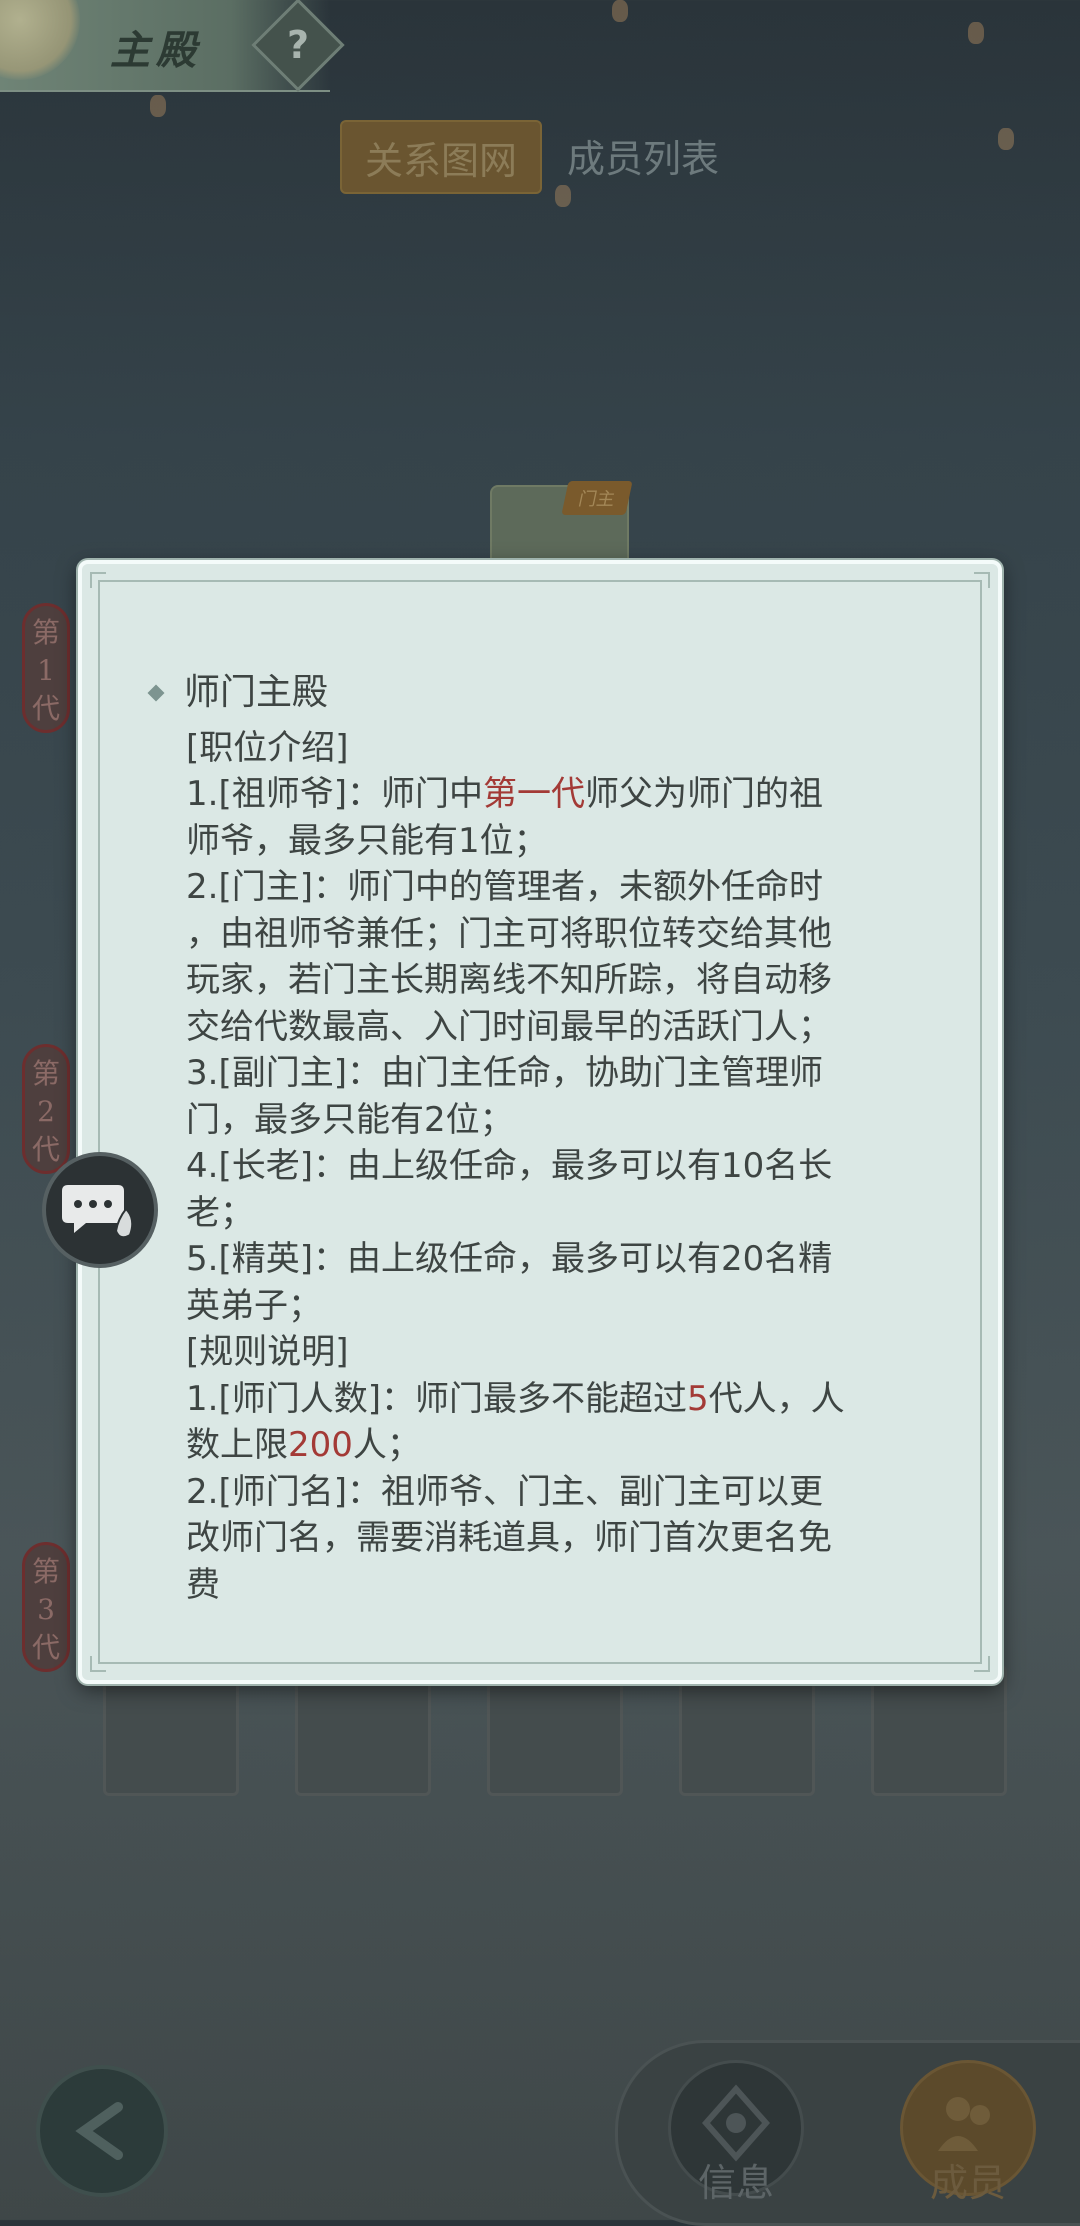  Describe the element at coordinates (46, 668) in the screenshot. I see `generation-tag-1: 第1代` at that location.